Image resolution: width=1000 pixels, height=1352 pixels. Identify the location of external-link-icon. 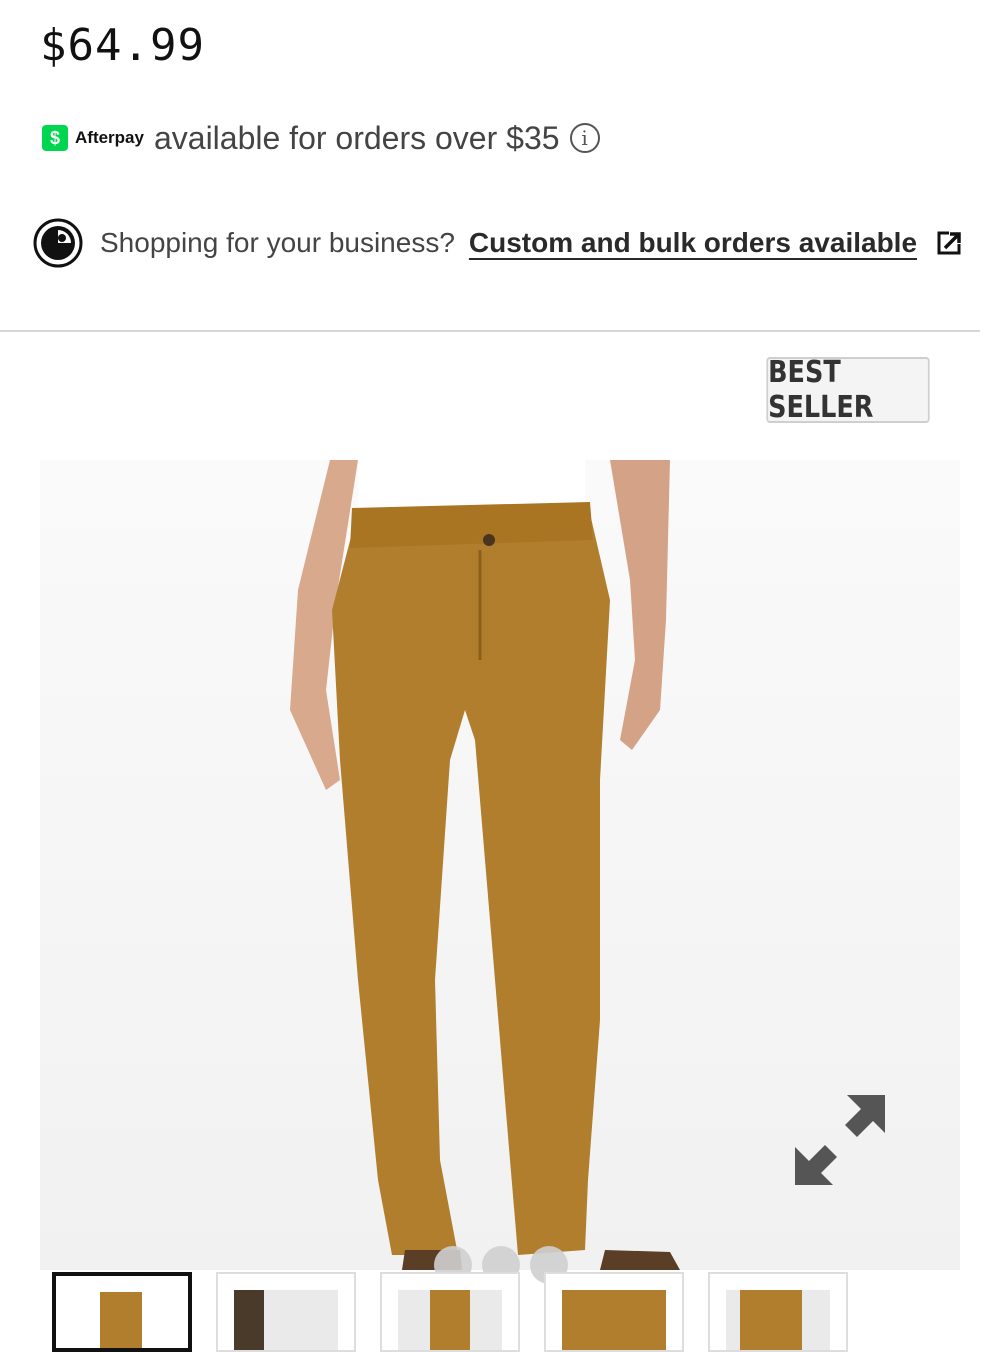
(950, 243).